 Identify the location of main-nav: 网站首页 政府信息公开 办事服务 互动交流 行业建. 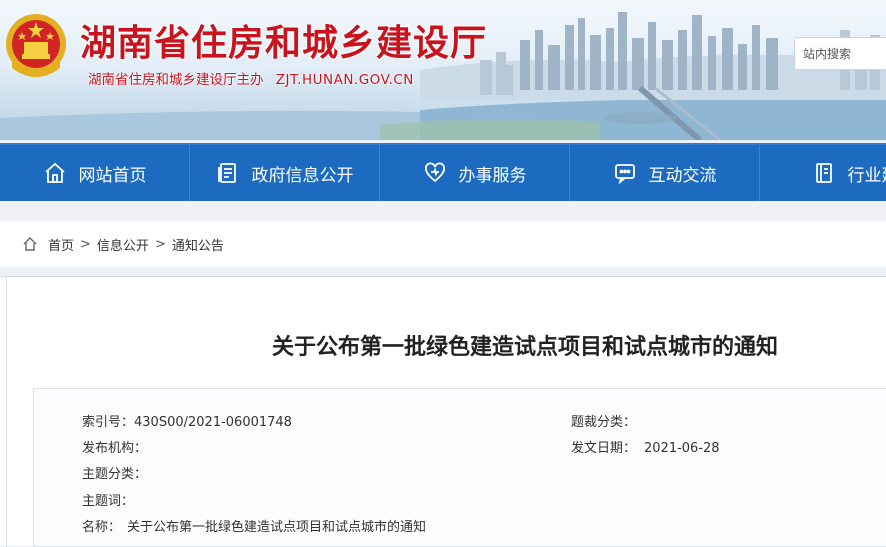
(443, 172).